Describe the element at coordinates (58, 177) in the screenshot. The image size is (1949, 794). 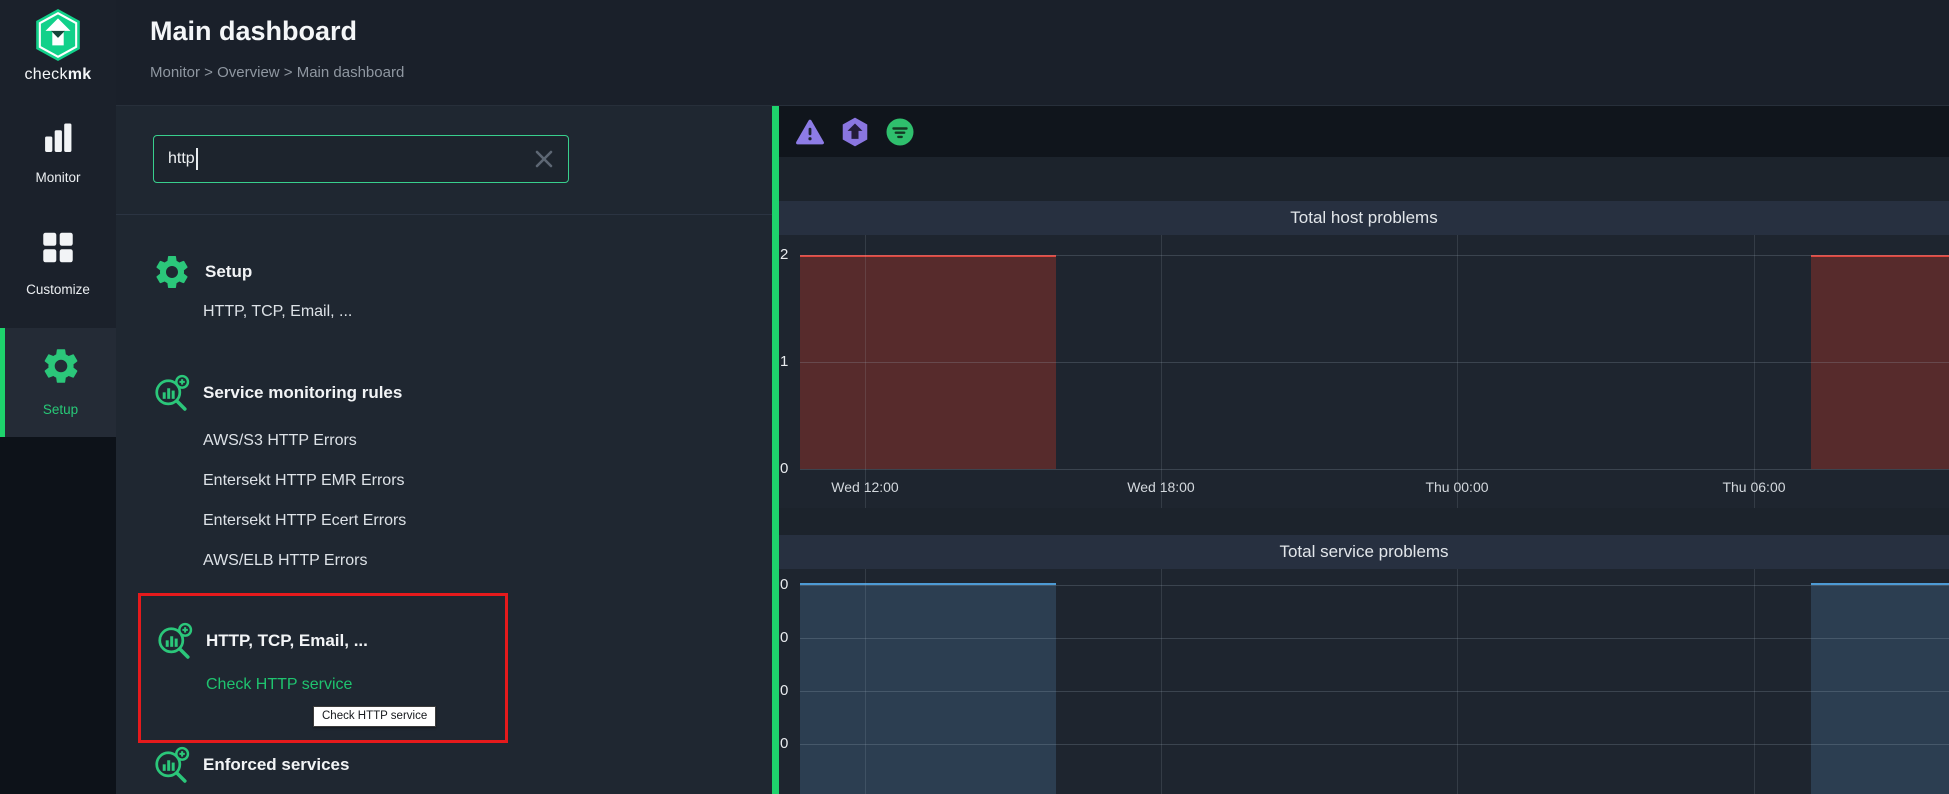
I see `sidebar-label-monitor: Monitor` at that location.